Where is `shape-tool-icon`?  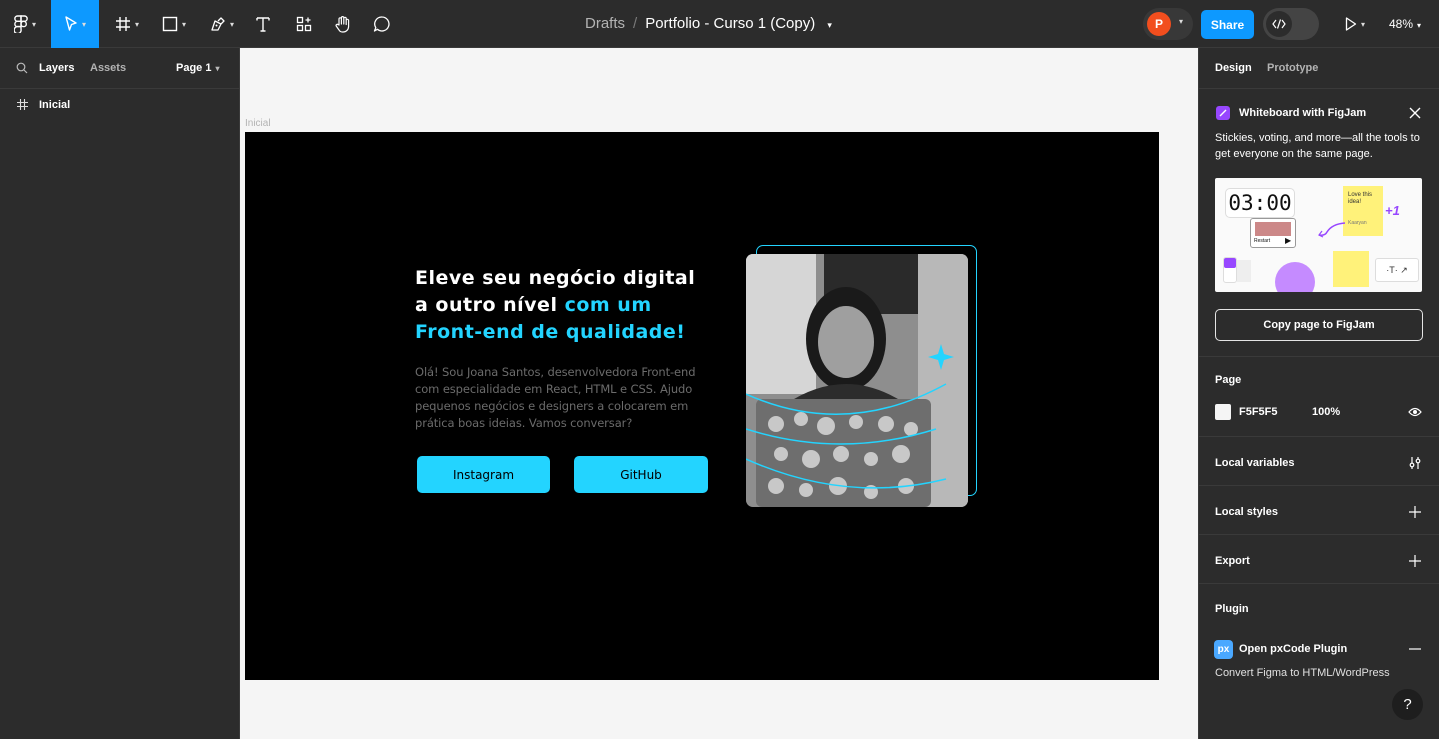 shape-tool-icon is located at coordinates (170, 24).